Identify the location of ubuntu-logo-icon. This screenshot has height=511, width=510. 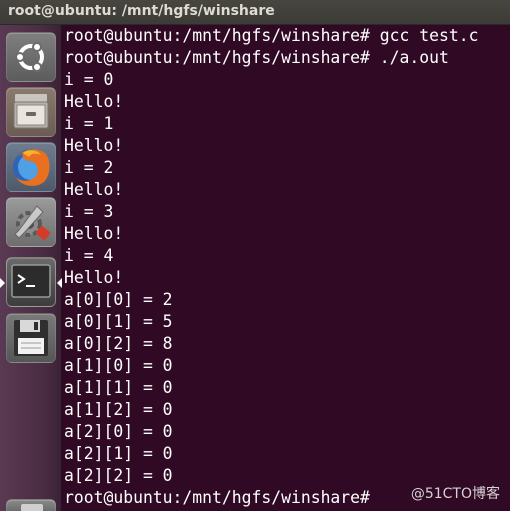
(29, 57).